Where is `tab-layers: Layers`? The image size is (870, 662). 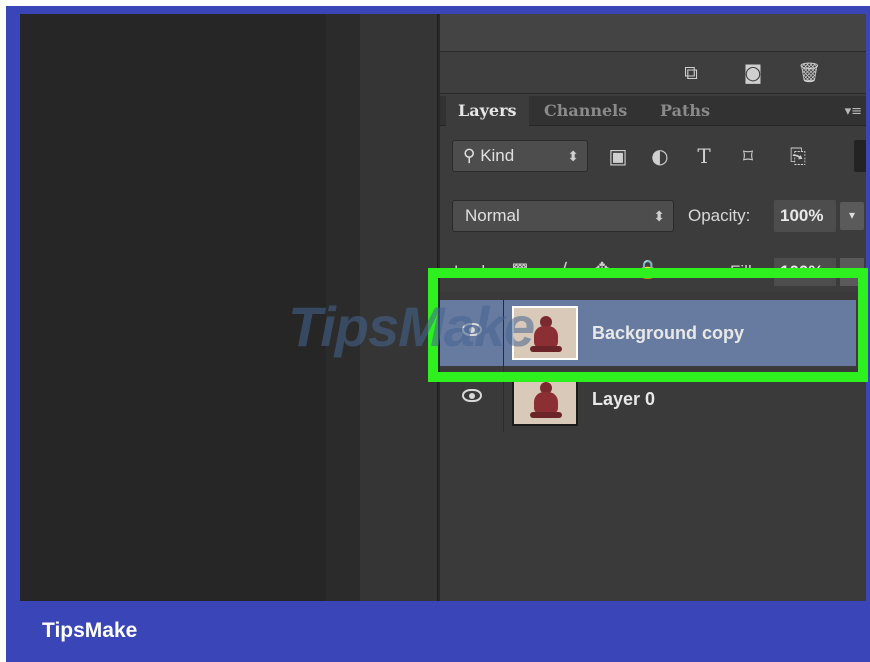 tab-layers: Layers is located at coordinates (487, 111).